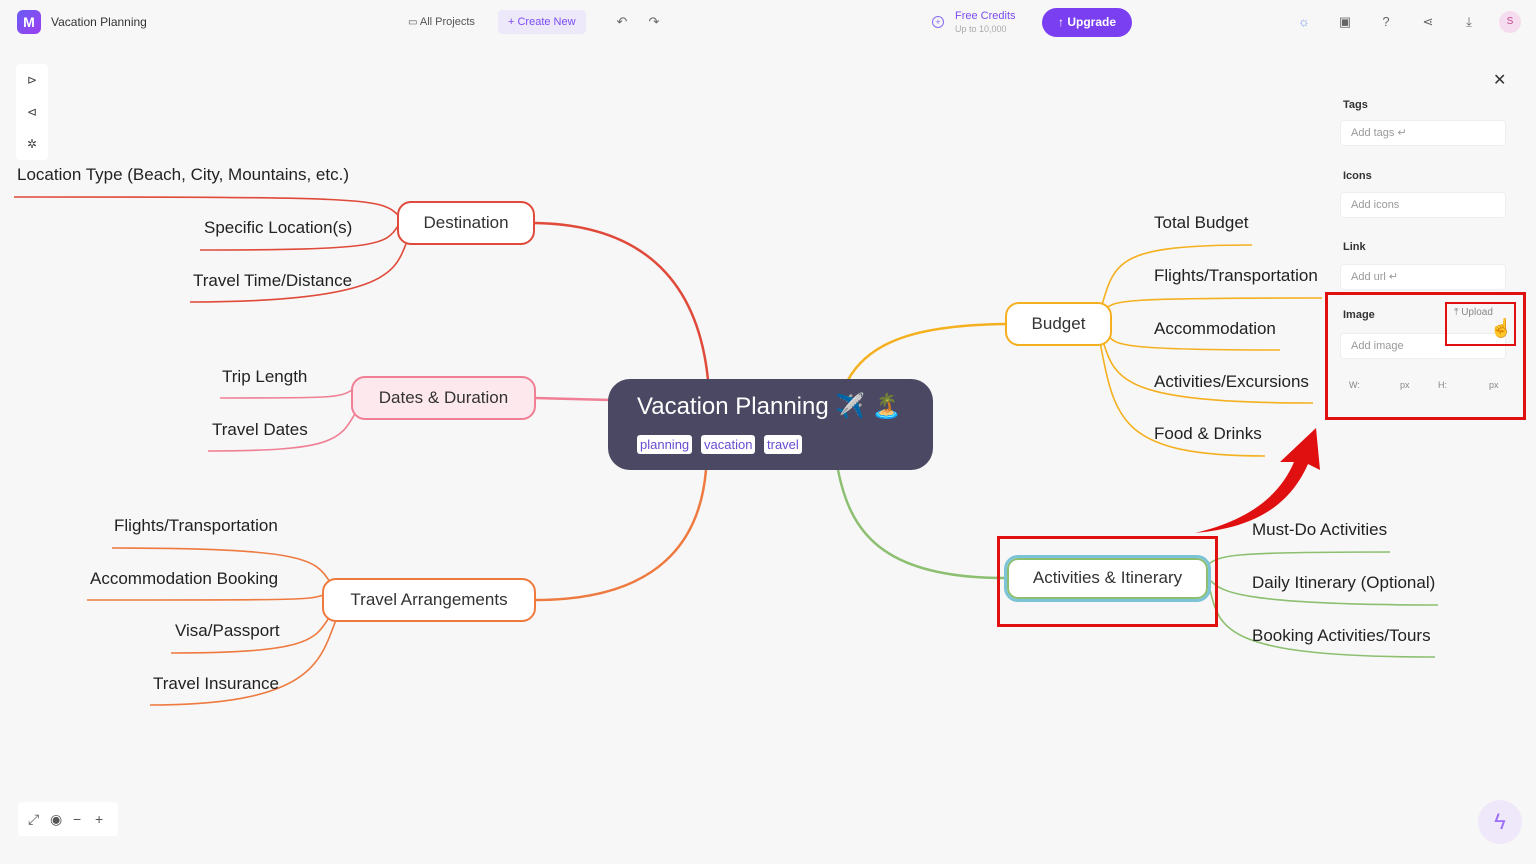 The height and width of the screenshot is (864, 1536). Describe the element at coordinates (1499, 80) in the screenshot. I see `close-icon: ✕` at that location.